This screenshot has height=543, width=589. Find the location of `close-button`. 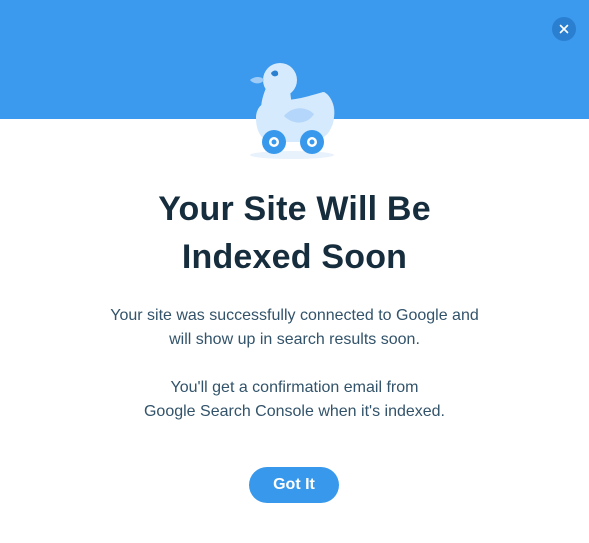

close-button is located at coordinates (564, 29).